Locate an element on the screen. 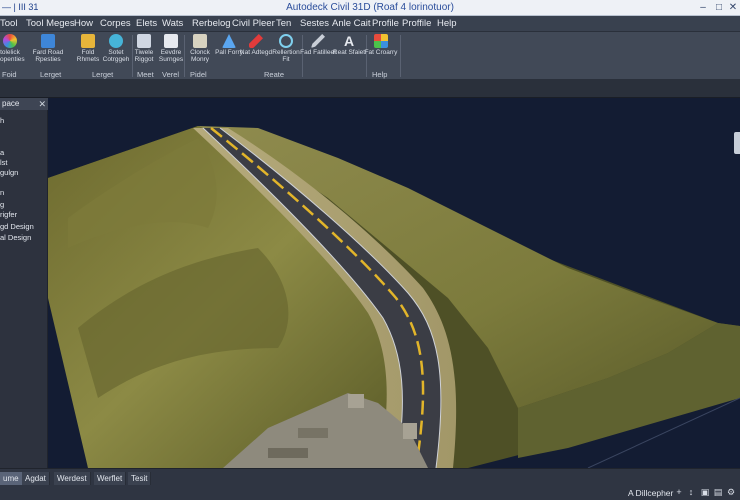  grid-icon: ▣ is located at coordinates (705, 492).